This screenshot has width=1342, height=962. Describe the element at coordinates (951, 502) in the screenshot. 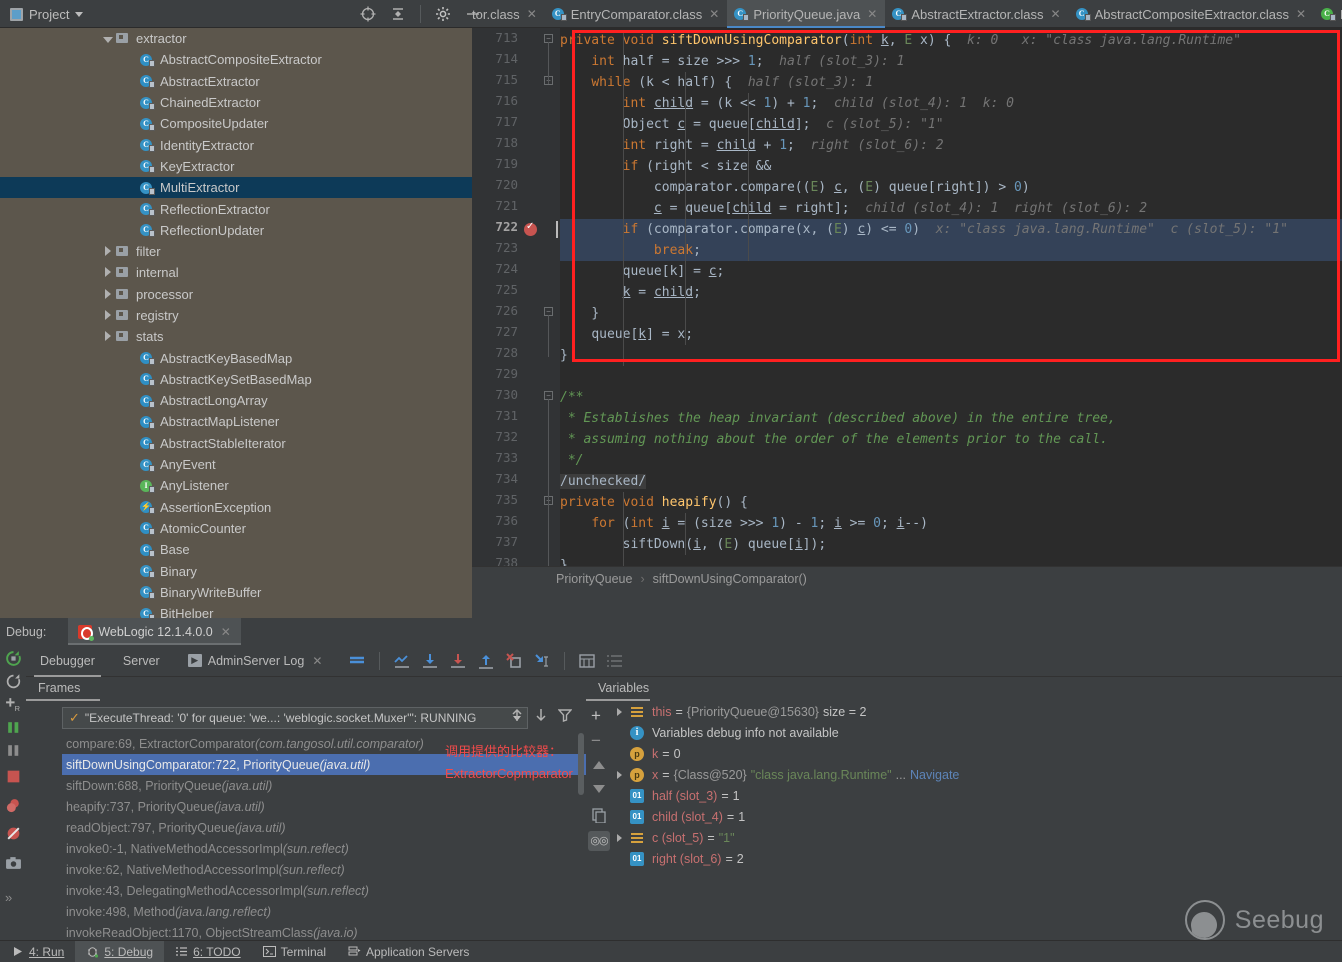

I see `code-line: private void heapify() {` at that location.